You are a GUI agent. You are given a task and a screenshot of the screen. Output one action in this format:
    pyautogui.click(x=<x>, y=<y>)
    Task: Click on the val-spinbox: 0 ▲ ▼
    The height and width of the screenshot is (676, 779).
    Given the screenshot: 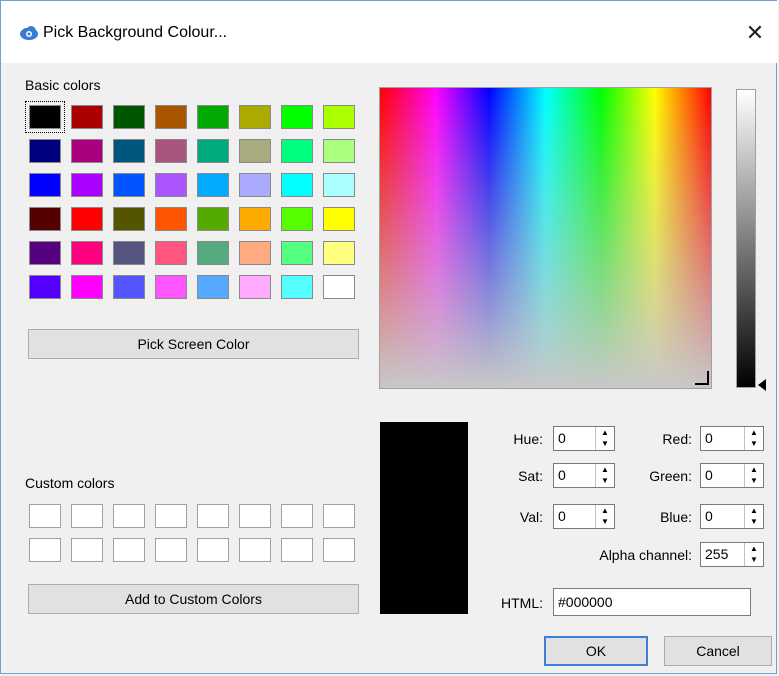 What is the action you would take?
    pyautogui.click(x=584, y=516)
    